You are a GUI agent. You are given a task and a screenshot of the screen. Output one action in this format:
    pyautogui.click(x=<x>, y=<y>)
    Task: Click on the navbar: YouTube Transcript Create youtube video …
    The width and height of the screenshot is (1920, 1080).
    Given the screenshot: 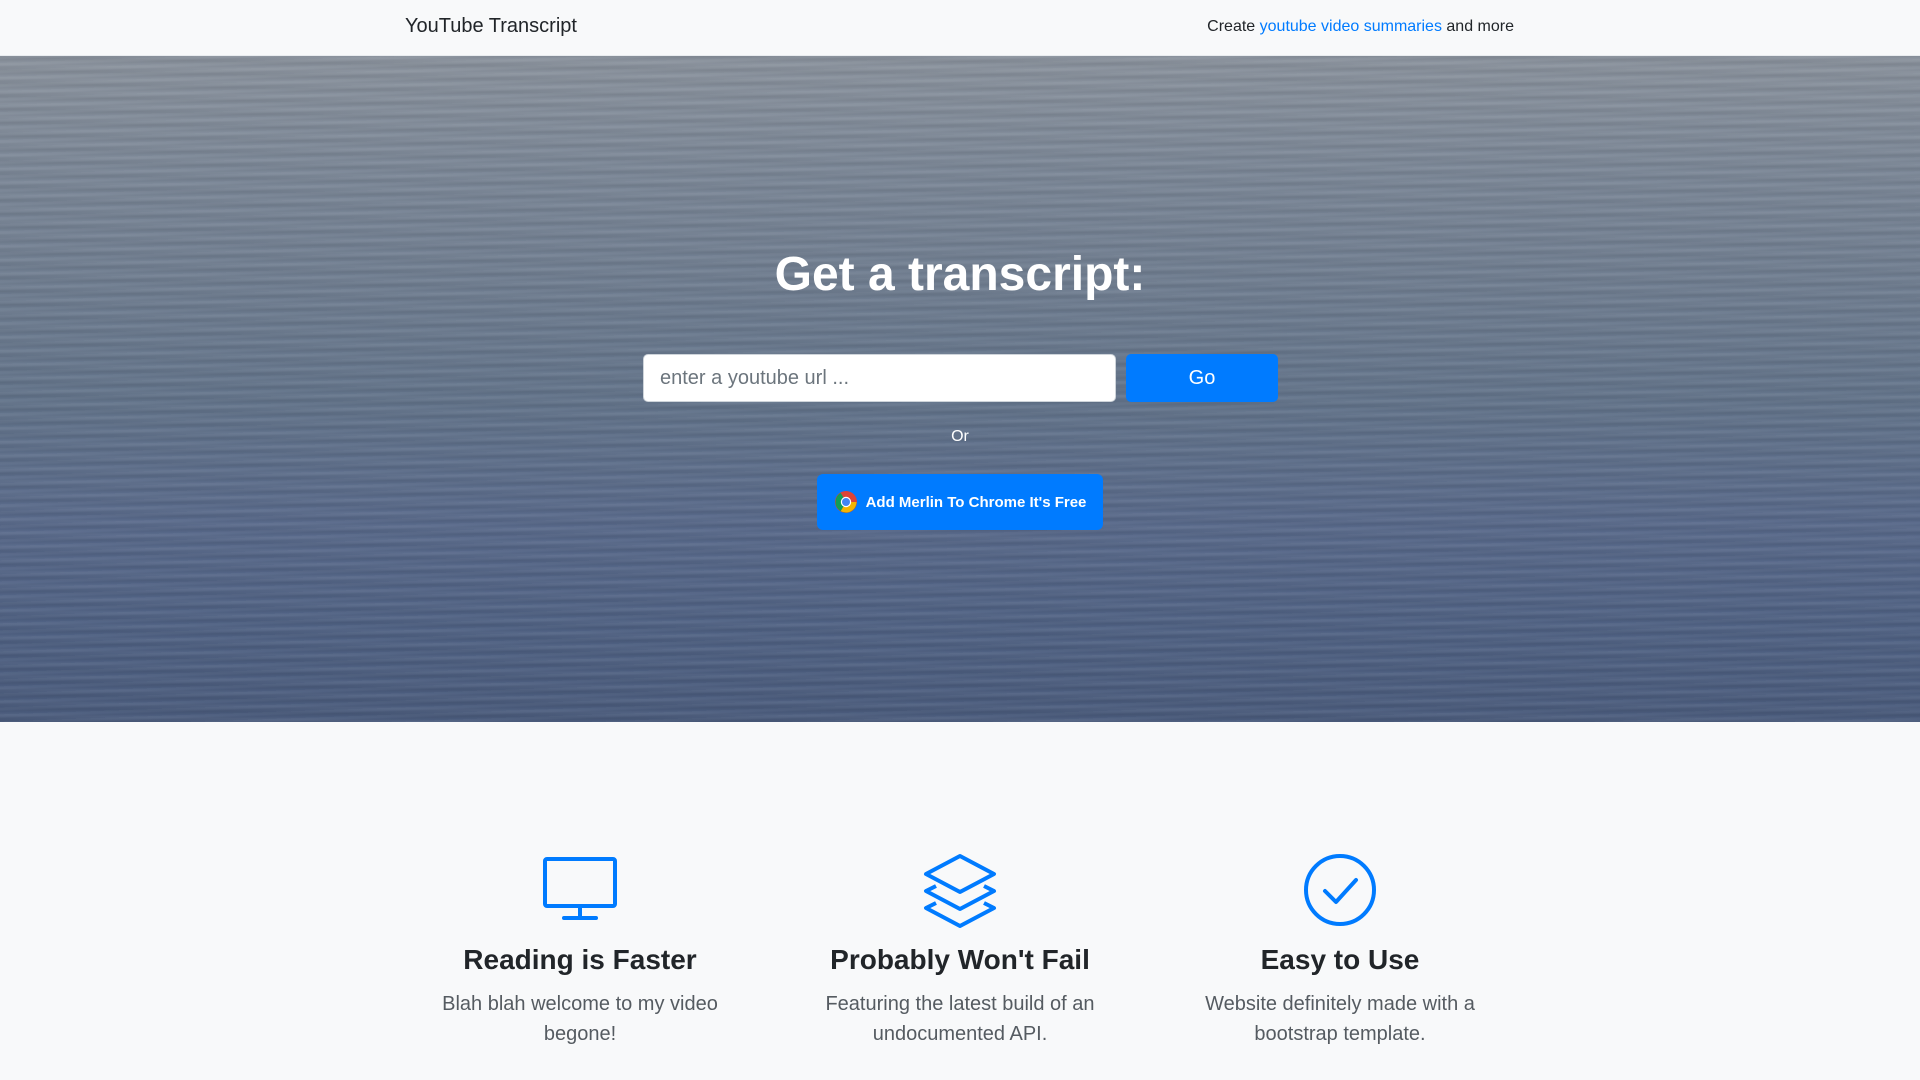 What is the action you would take?
    pyautogui.click(x=960, y=28)
    